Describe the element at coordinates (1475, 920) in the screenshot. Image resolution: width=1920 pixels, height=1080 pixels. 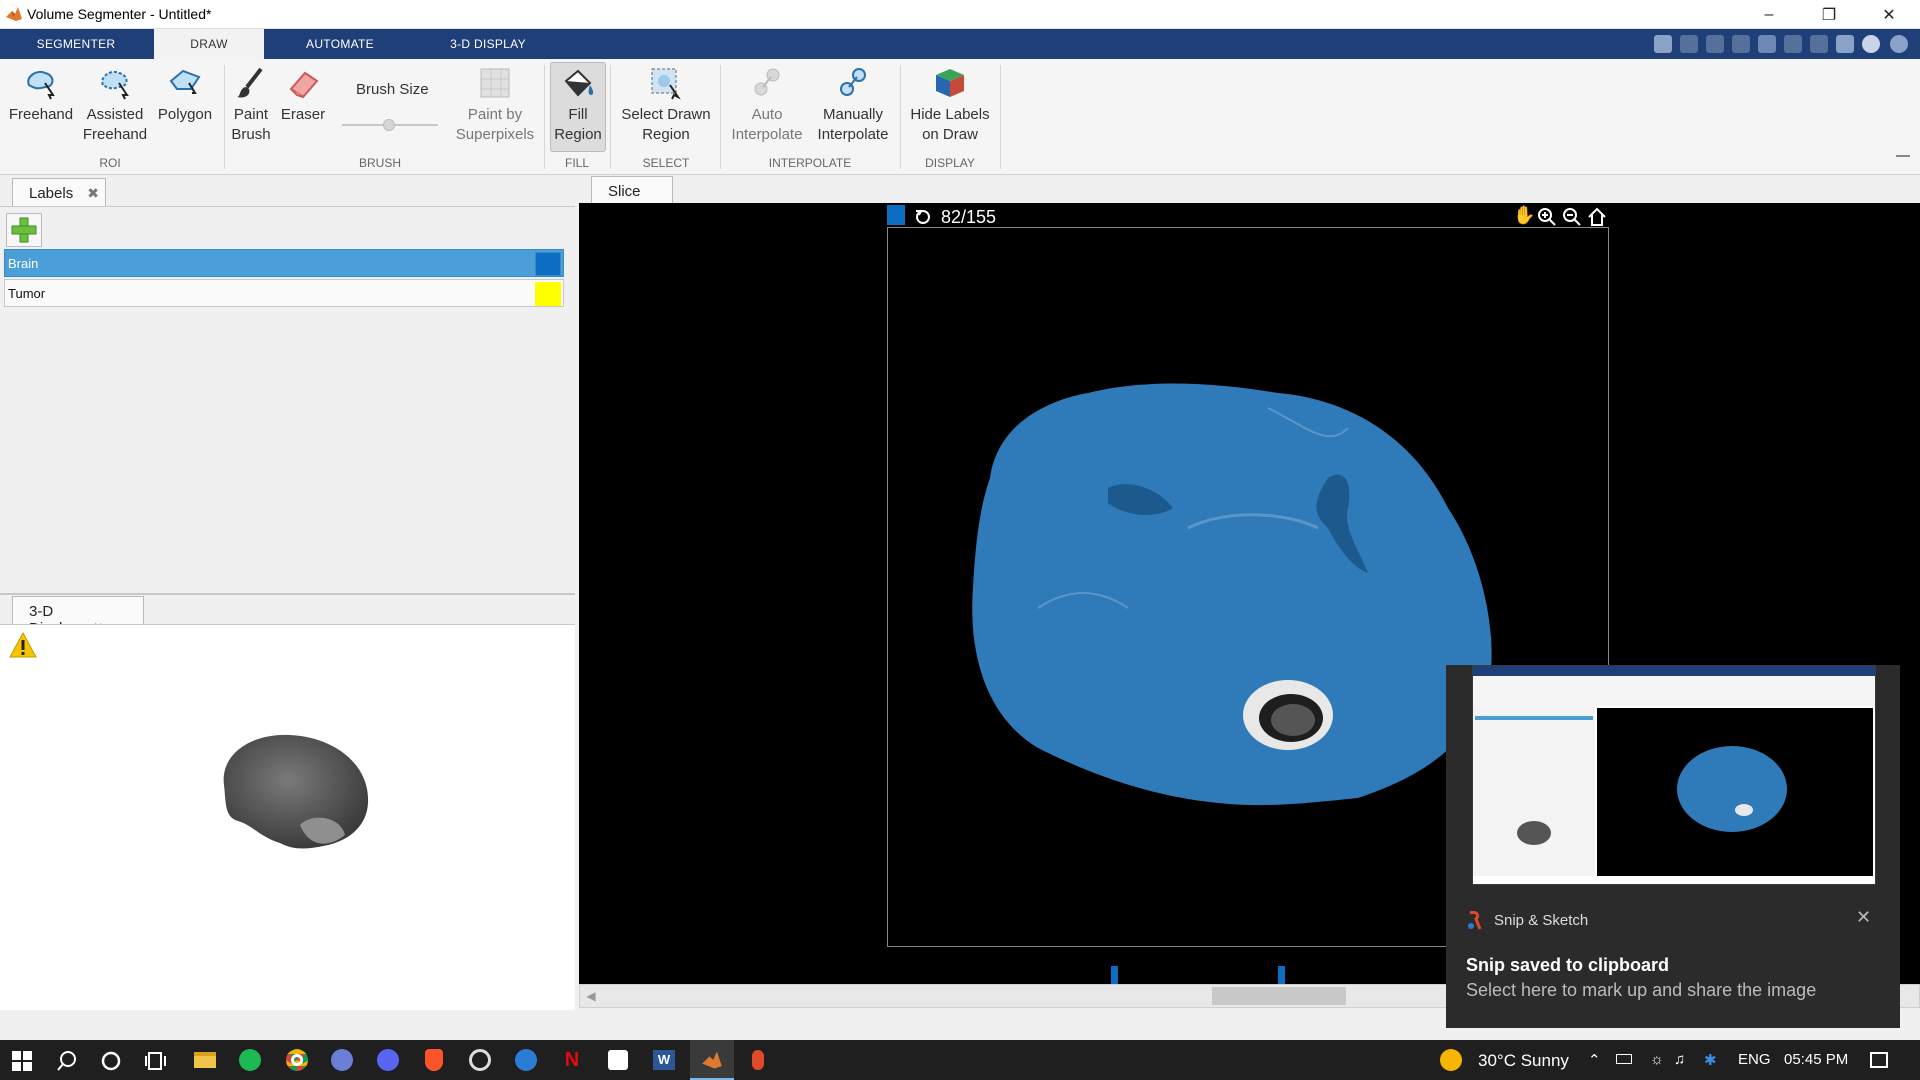
I see `snip-sketch-icon` at that location.